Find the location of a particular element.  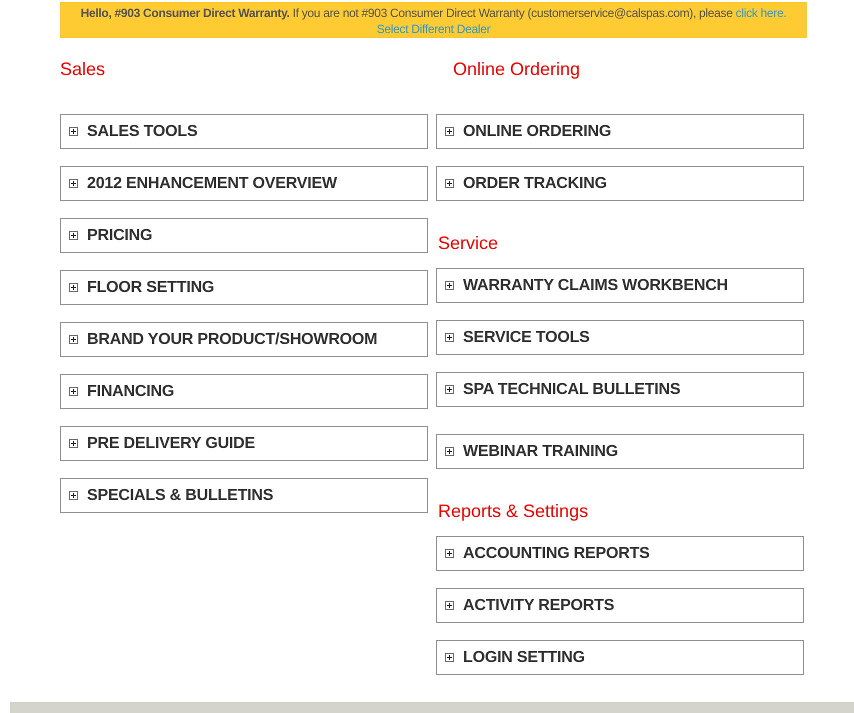

menu-panel: FINANCING is located at coordinates (244, 391).